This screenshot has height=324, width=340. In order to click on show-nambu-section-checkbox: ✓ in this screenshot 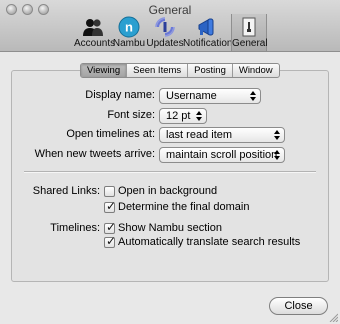, I will do `click(110, 227)`.